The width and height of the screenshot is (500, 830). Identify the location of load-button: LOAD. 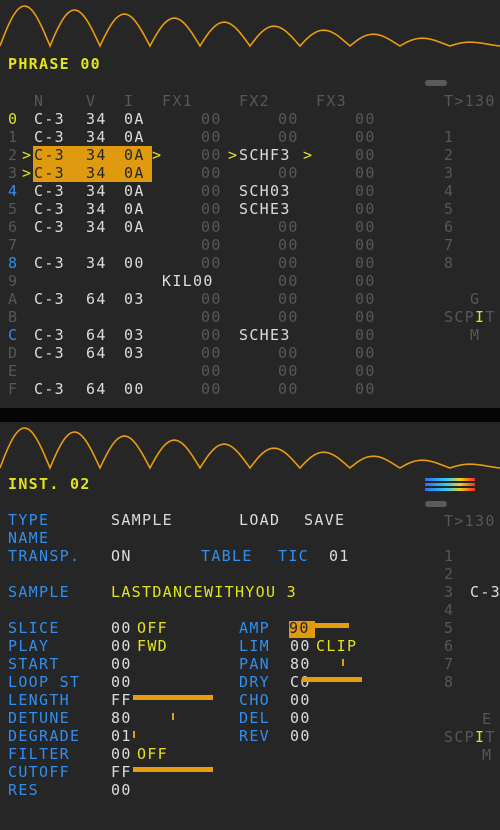
(259, 520).